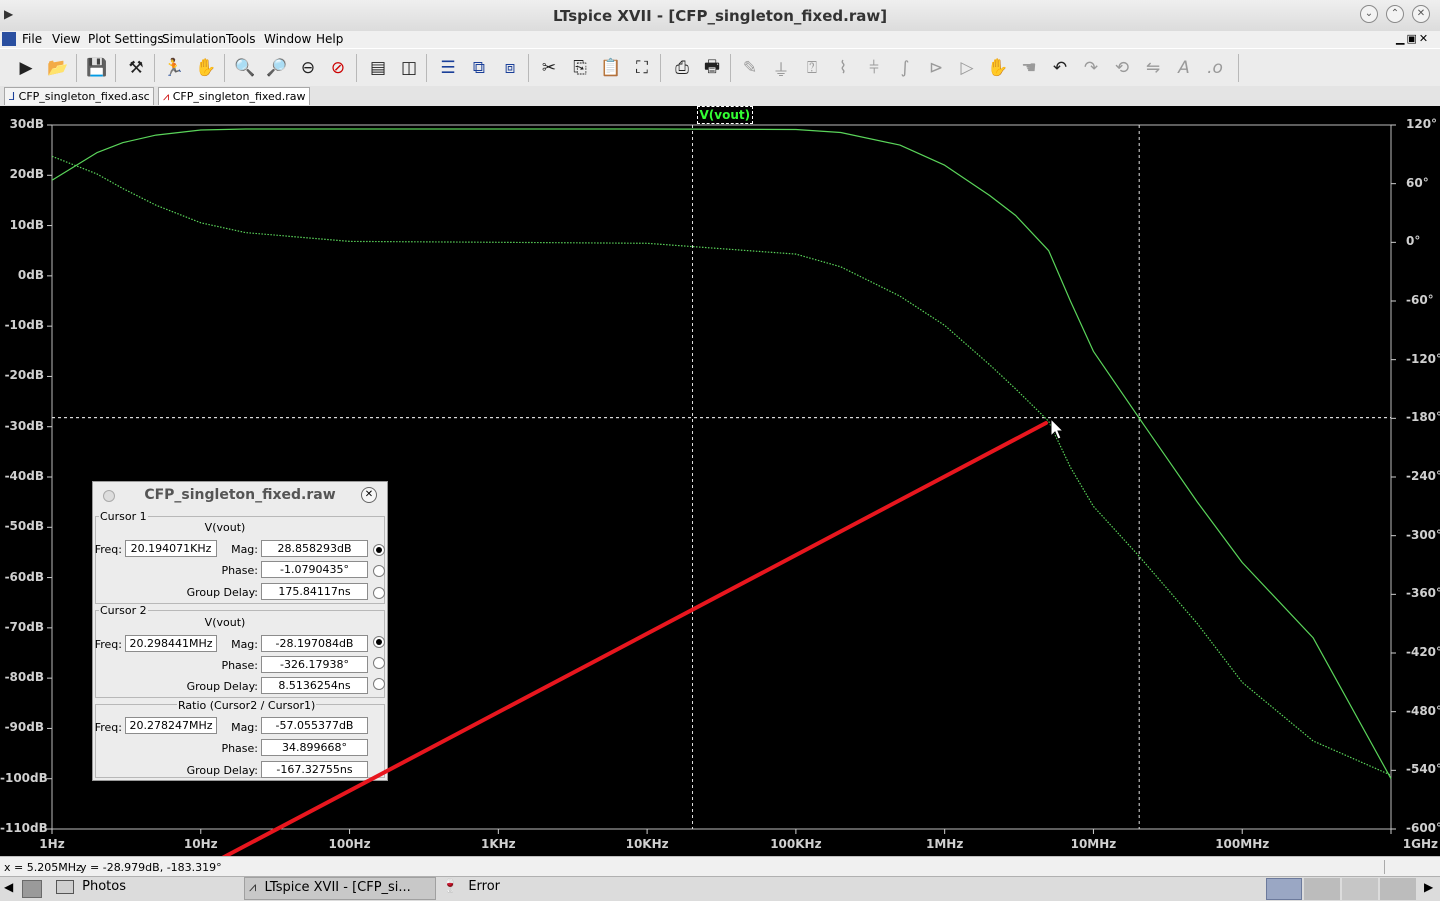 The image size is (1440, 901). What do you see at coordinates (1122, 68) in the screenshot?
I see `rotate-icon: ⟲` at bounding box center [1122, 68].